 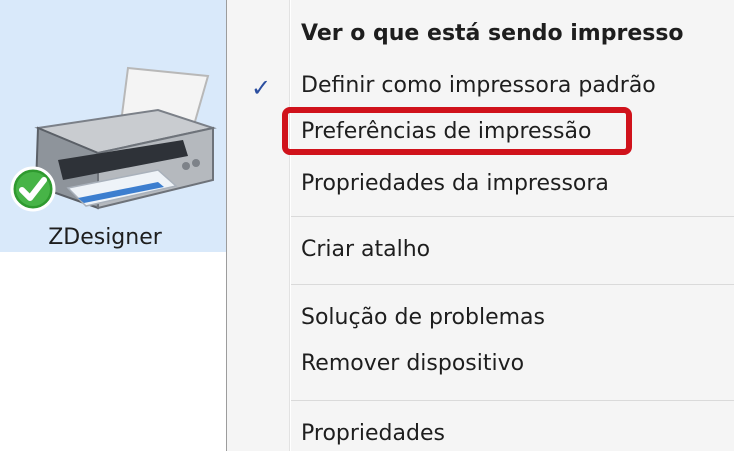 What do you see at coordinates (423, 318) in the screenshot?
I see `menu-item-troubleshoot: Solução de problemas` at bounding box center [423, 318].